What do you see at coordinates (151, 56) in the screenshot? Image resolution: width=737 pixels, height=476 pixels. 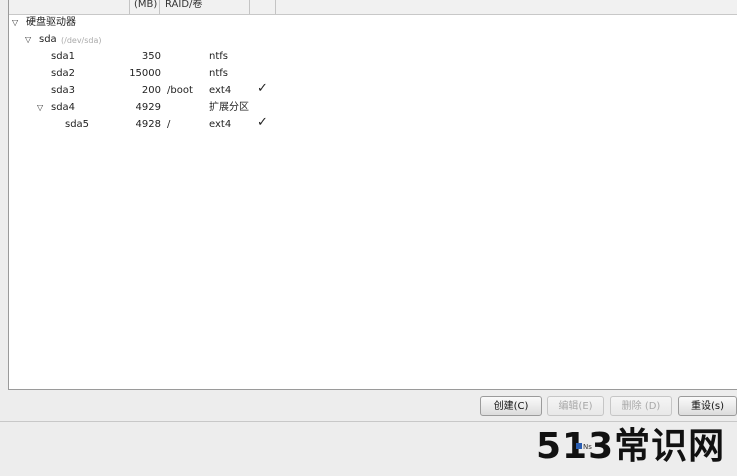 I see `partition-size: 350` at bounding box center [151, 56].